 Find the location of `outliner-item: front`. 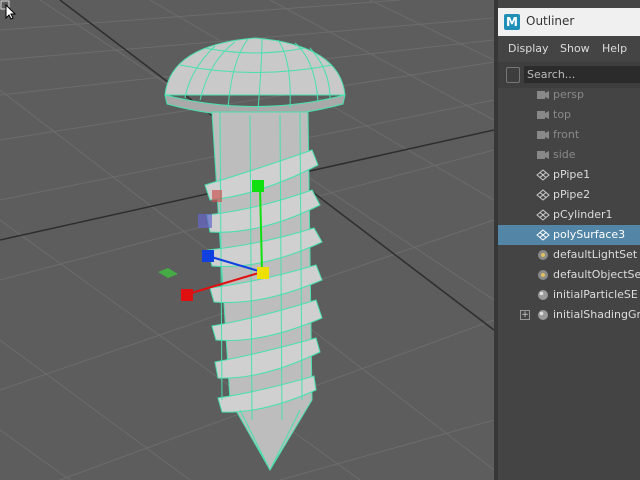

outliner-item: front is located at coordinates (569, 135).